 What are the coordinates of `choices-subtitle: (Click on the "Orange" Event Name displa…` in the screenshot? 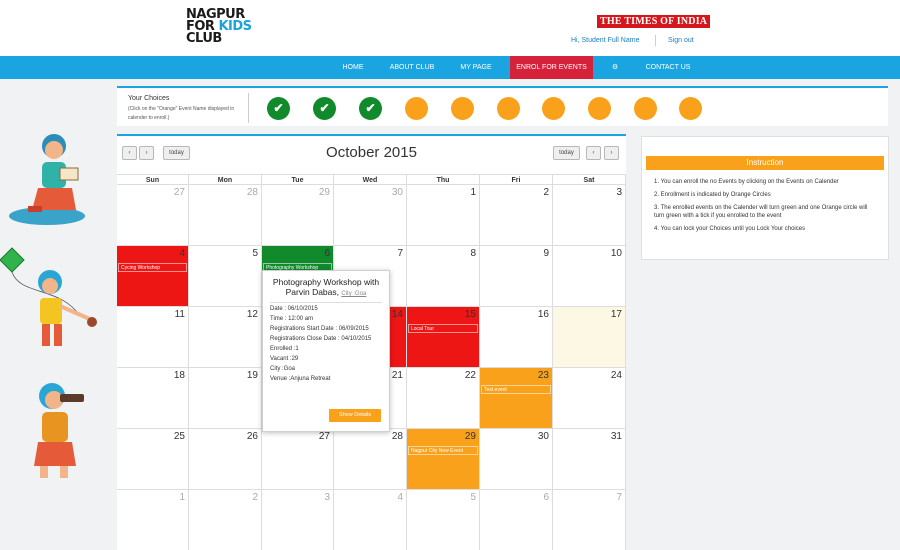 It's located at (181, 113).